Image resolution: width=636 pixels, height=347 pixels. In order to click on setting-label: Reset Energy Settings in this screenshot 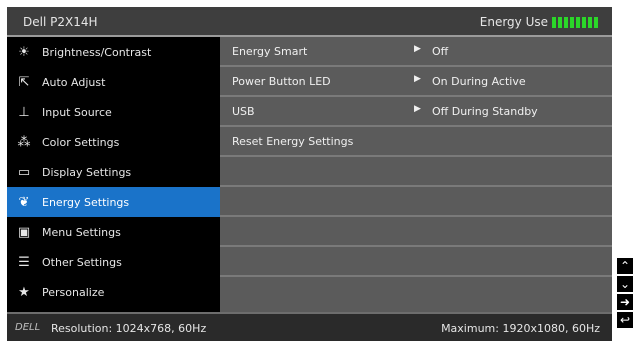, I will do `click(293, 141)`.